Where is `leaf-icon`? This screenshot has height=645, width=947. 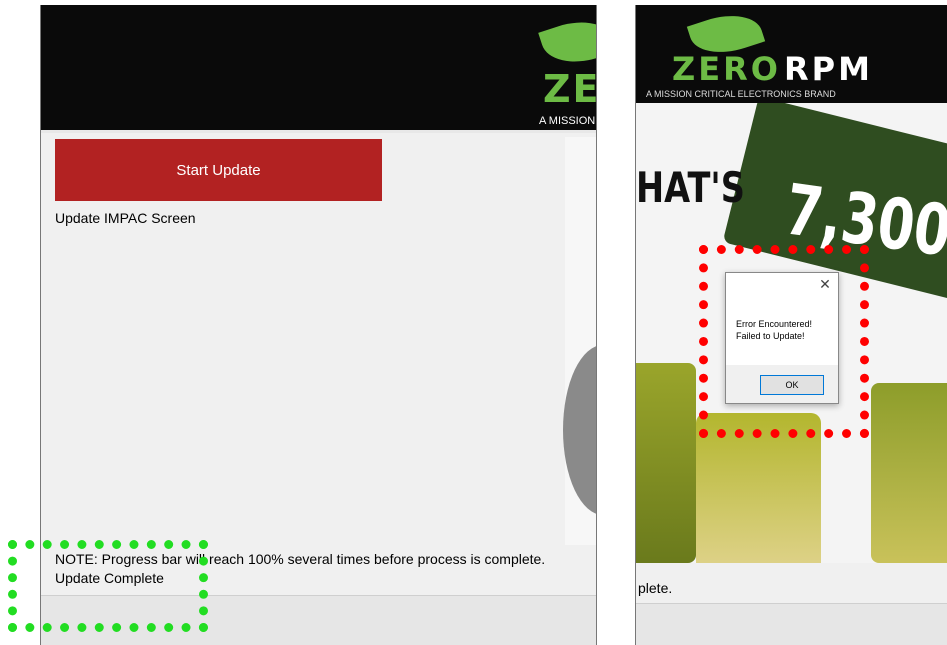
leaf-icon is located at coordinates (567, 42).